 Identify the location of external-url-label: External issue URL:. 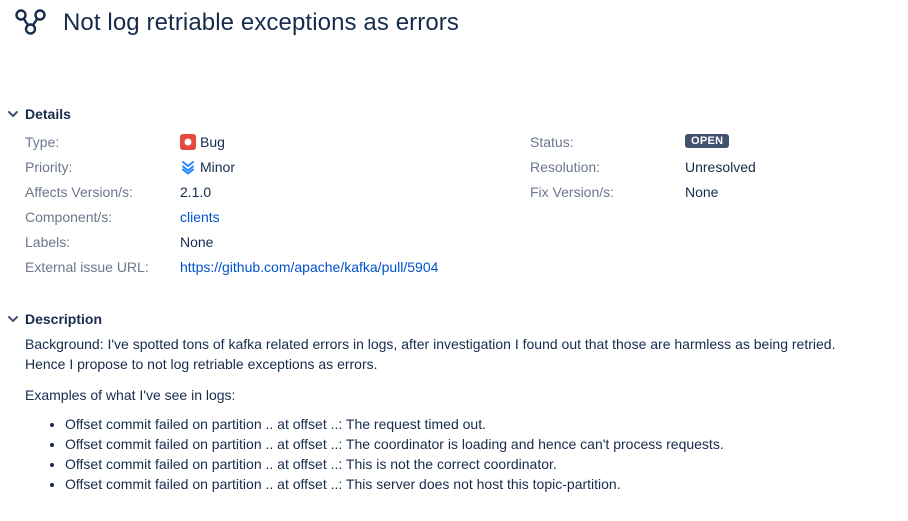
(87, 267).